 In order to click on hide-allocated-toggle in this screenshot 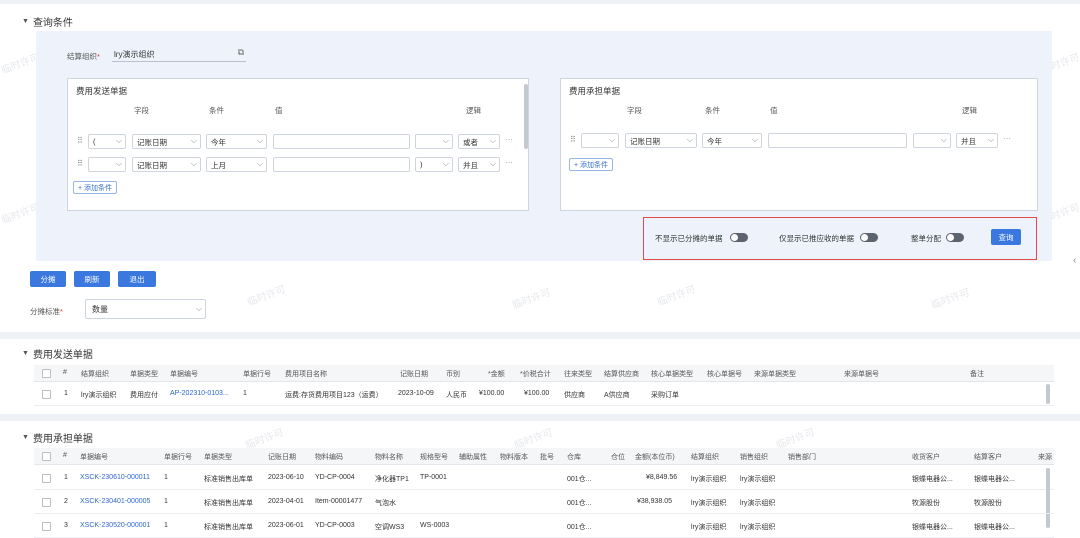, I will do `click(739, 237)`.